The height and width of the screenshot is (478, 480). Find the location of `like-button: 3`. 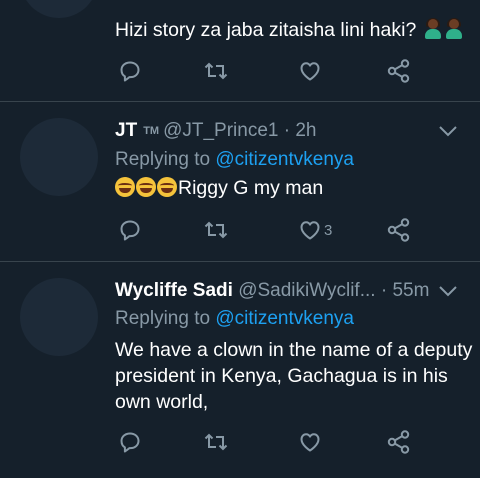

like-button: 3 is located at coordinates (315, 230).